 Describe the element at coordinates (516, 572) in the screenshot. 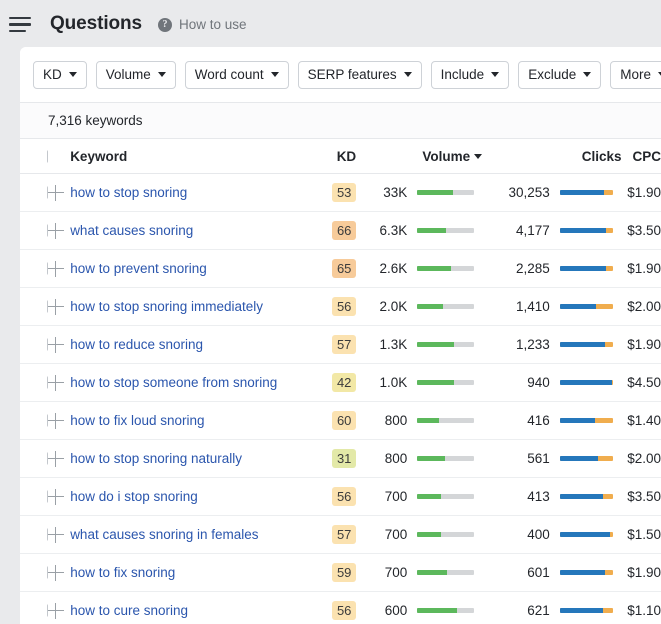

I see `clicks-cell: 601` at that location.